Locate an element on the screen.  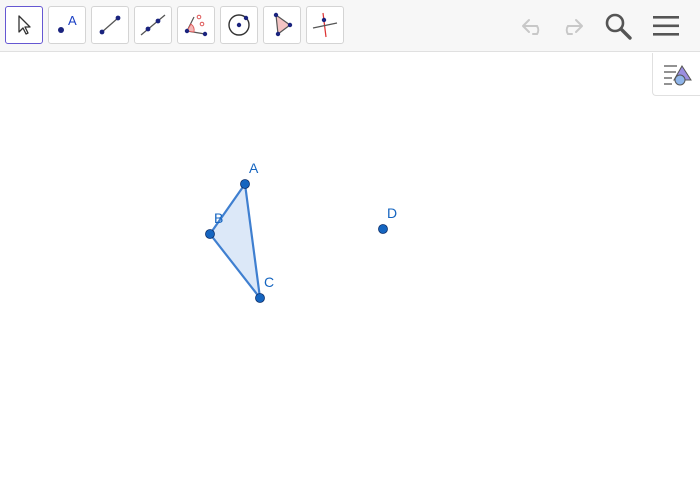
undo-button is located at coordinates (534, 26).